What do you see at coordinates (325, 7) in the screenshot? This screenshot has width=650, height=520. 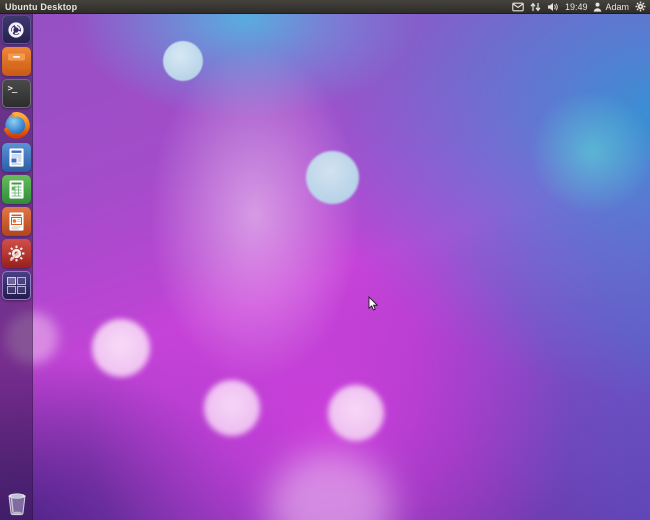 I see `top-panel: Ubuntu Desktop 19:49 Adam` at bounding box center [325, 7].